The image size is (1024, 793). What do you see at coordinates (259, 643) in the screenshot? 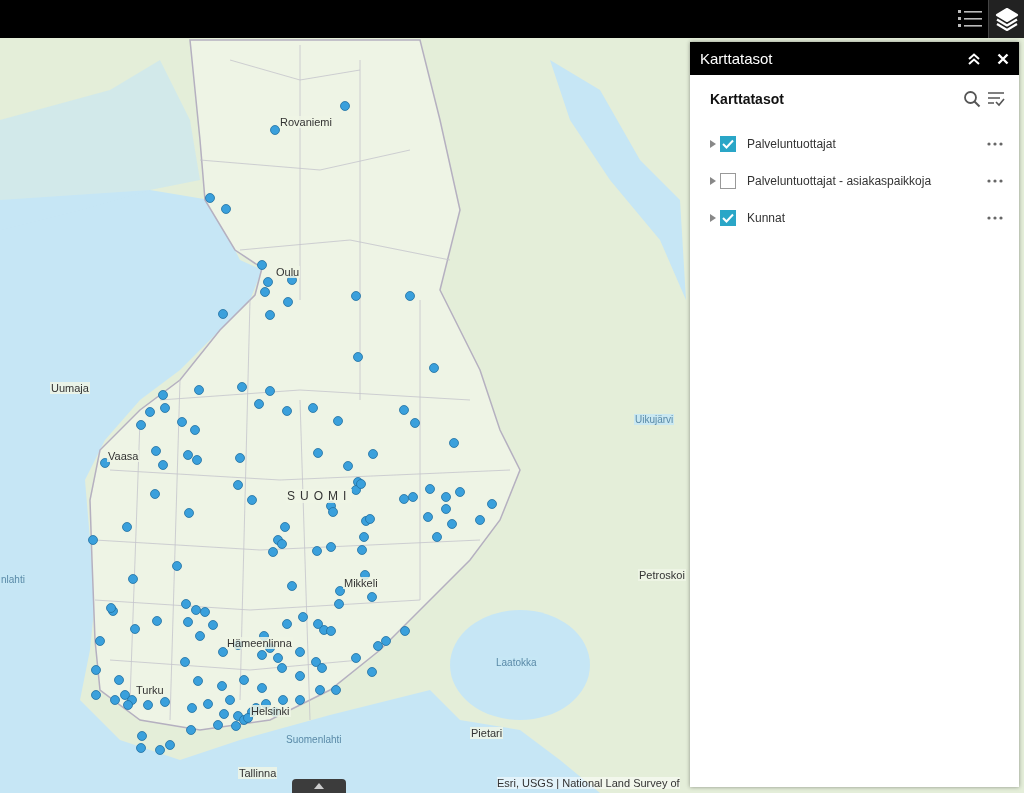
I see `city-label: Hämeenlinna` at bounding box center [259, 643].